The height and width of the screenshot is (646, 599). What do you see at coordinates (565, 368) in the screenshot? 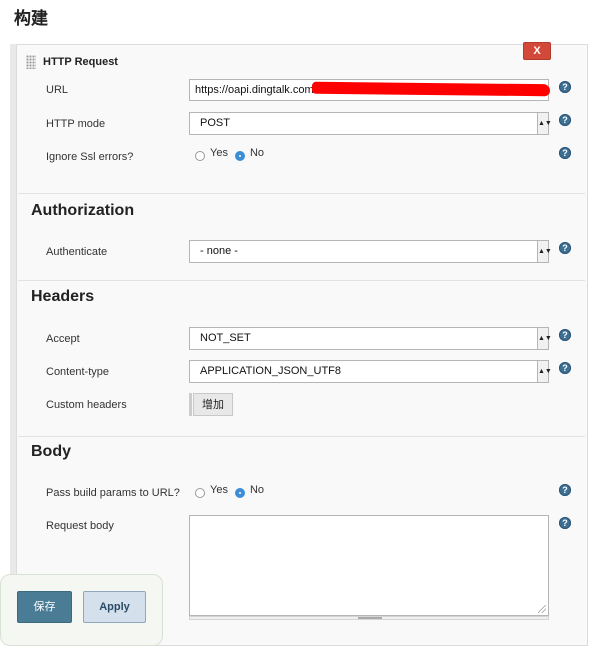
I see `content-type-help-icon: ?` at bounding box center [565, 368].